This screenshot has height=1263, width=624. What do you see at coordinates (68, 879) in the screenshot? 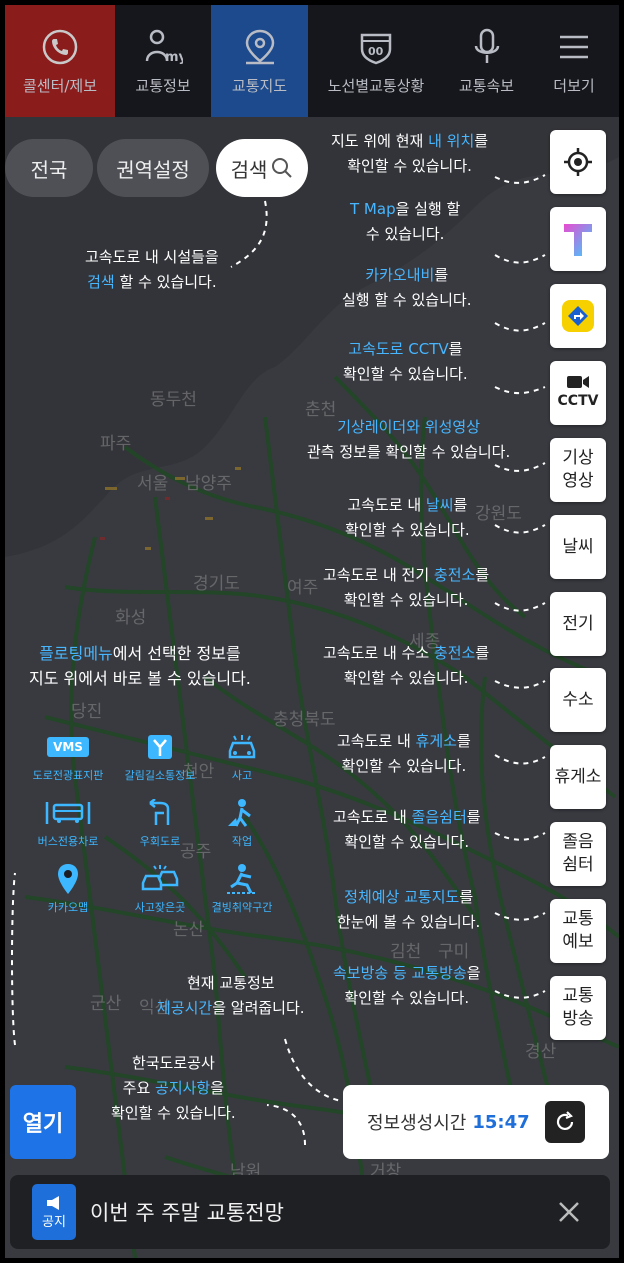
I see `kakao-map-pin-icon` at bounding box center [68, 879].